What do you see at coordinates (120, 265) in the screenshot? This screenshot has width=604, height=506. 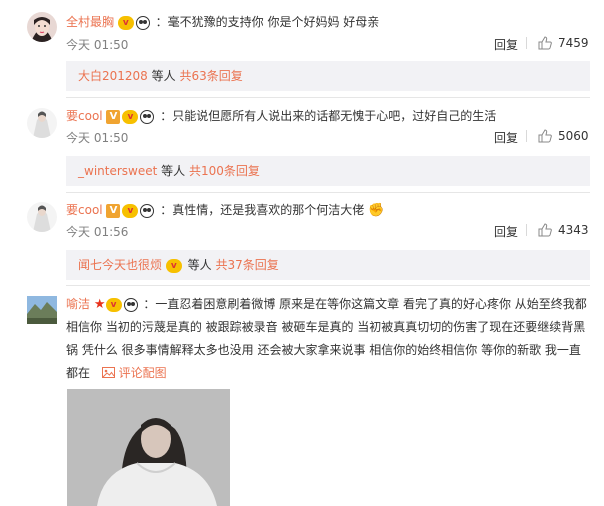 I see `reply-user-link: 闻七今天也很烦` at bounding box center [120, 265].